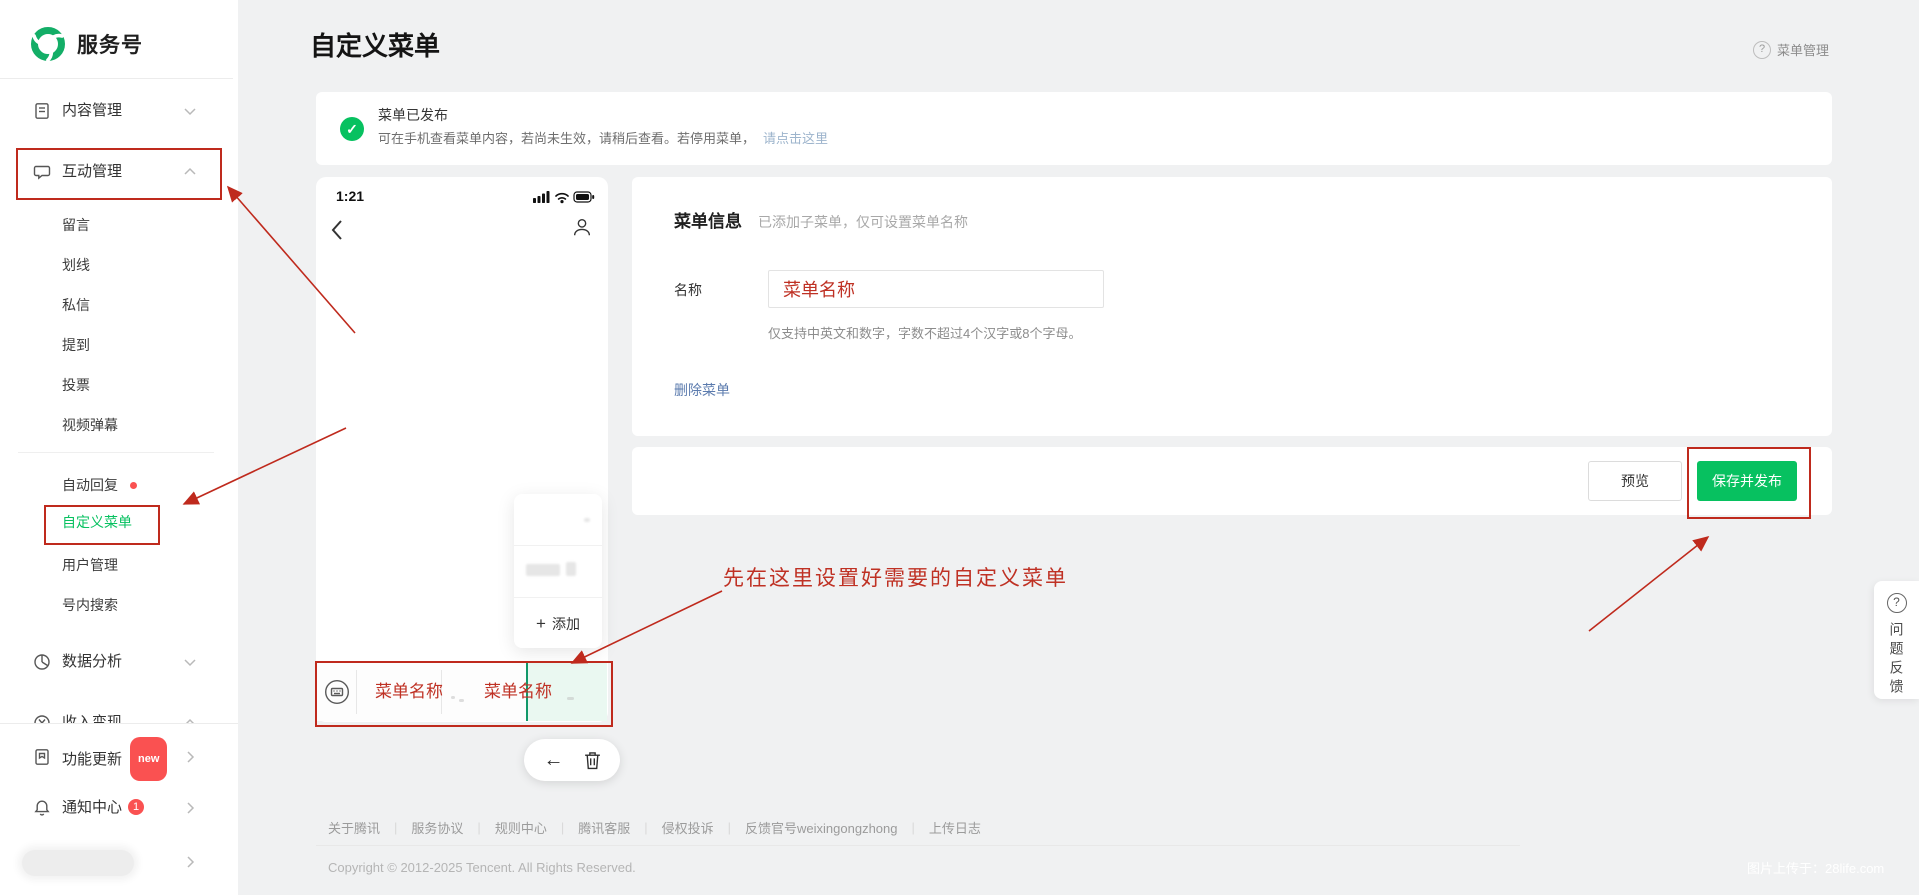  Describe the element at coordinates (119, 345) in the screenshot. I see `sidebar-item-mentions: 提到` at that location.